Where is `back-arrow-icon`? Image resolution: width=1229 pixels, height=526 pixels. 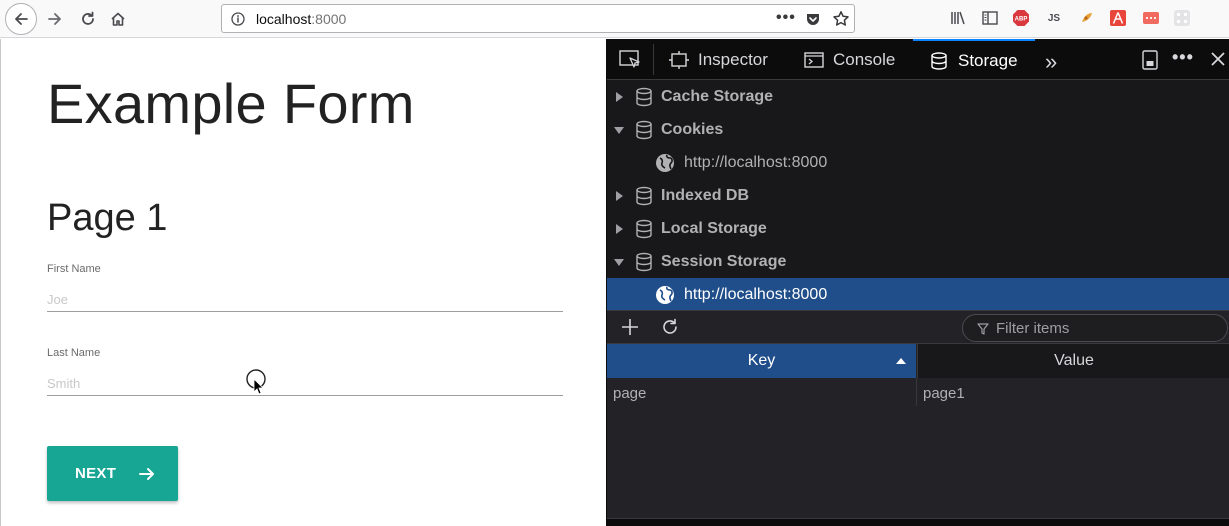
back-arrow-icon is located at coordinates (21, 19).